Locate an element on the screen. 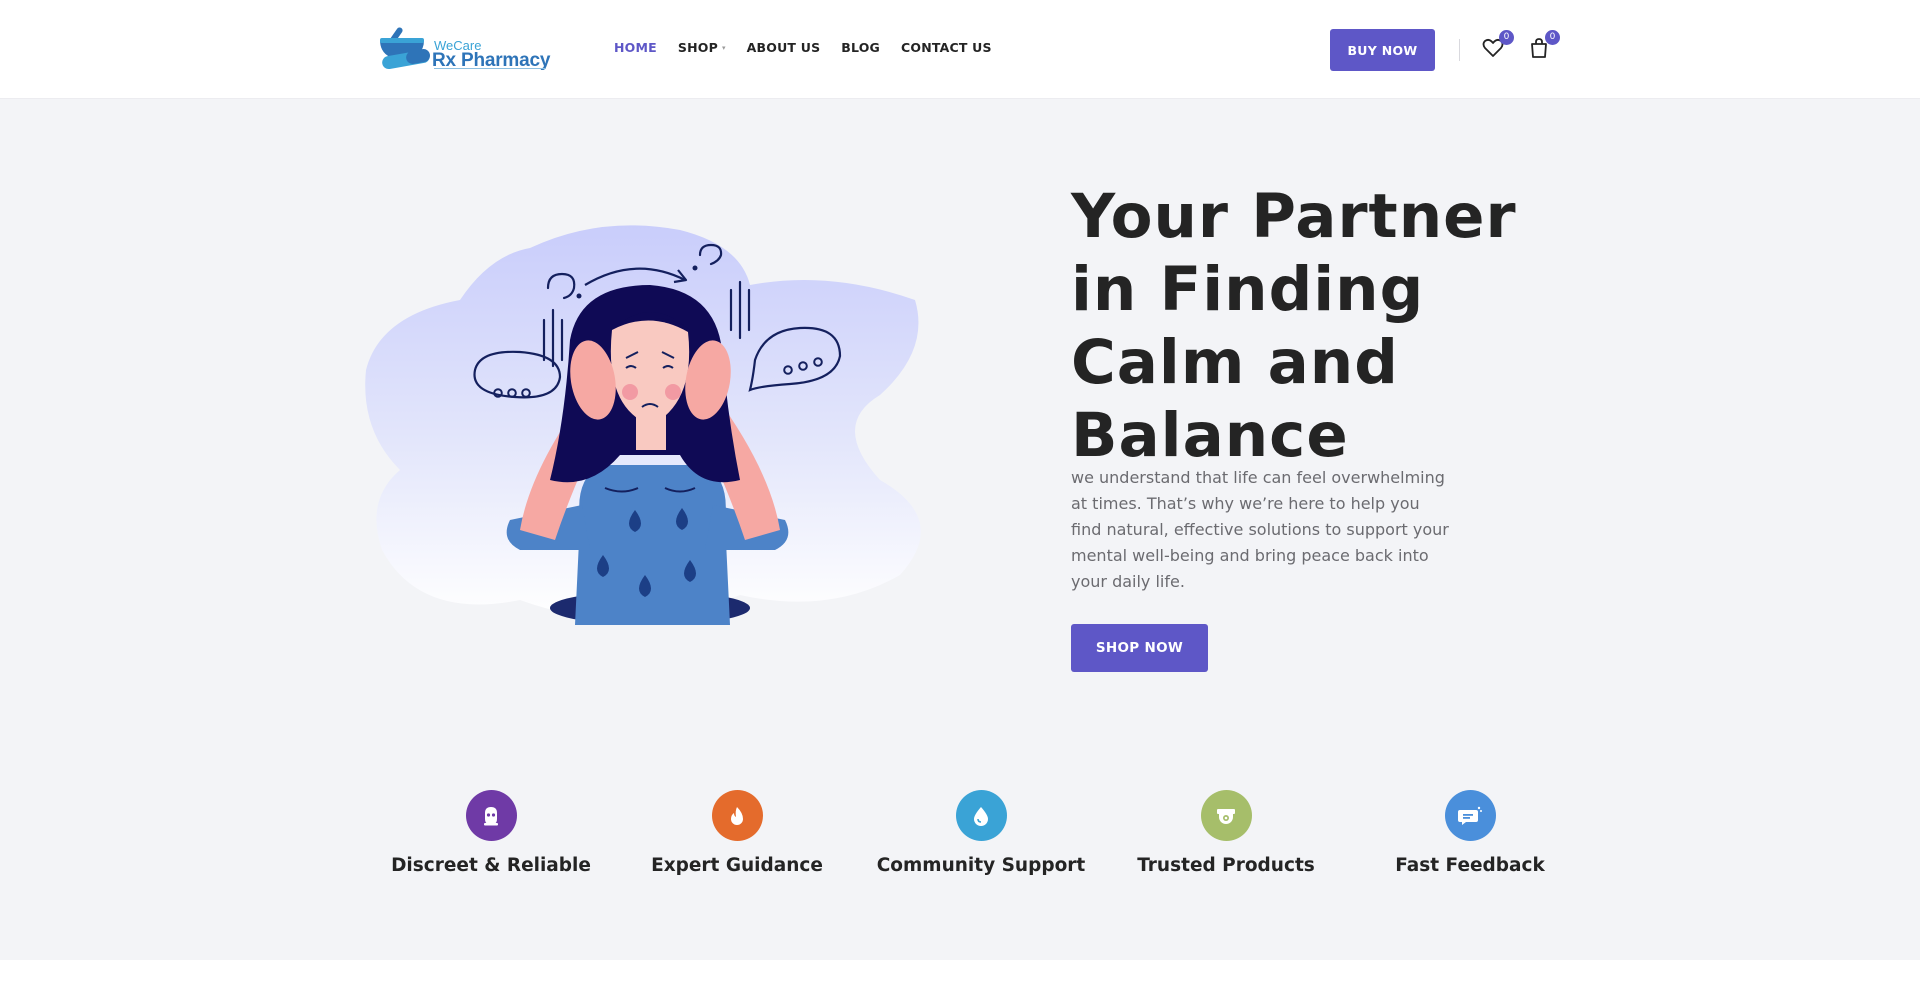 This screenshot has width=1920, height=993. camera-icon is located at coordinates (1226, 815).